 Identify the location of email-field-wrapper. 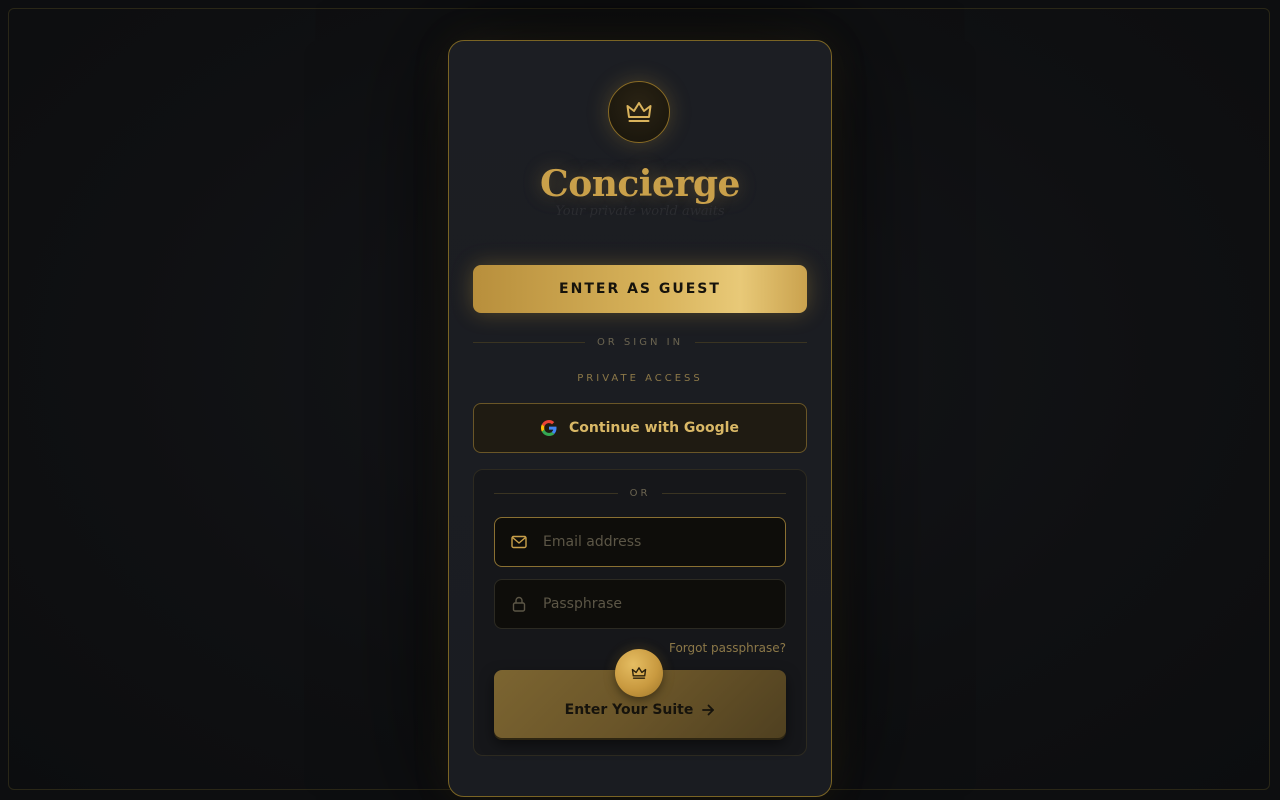
(640, 542).